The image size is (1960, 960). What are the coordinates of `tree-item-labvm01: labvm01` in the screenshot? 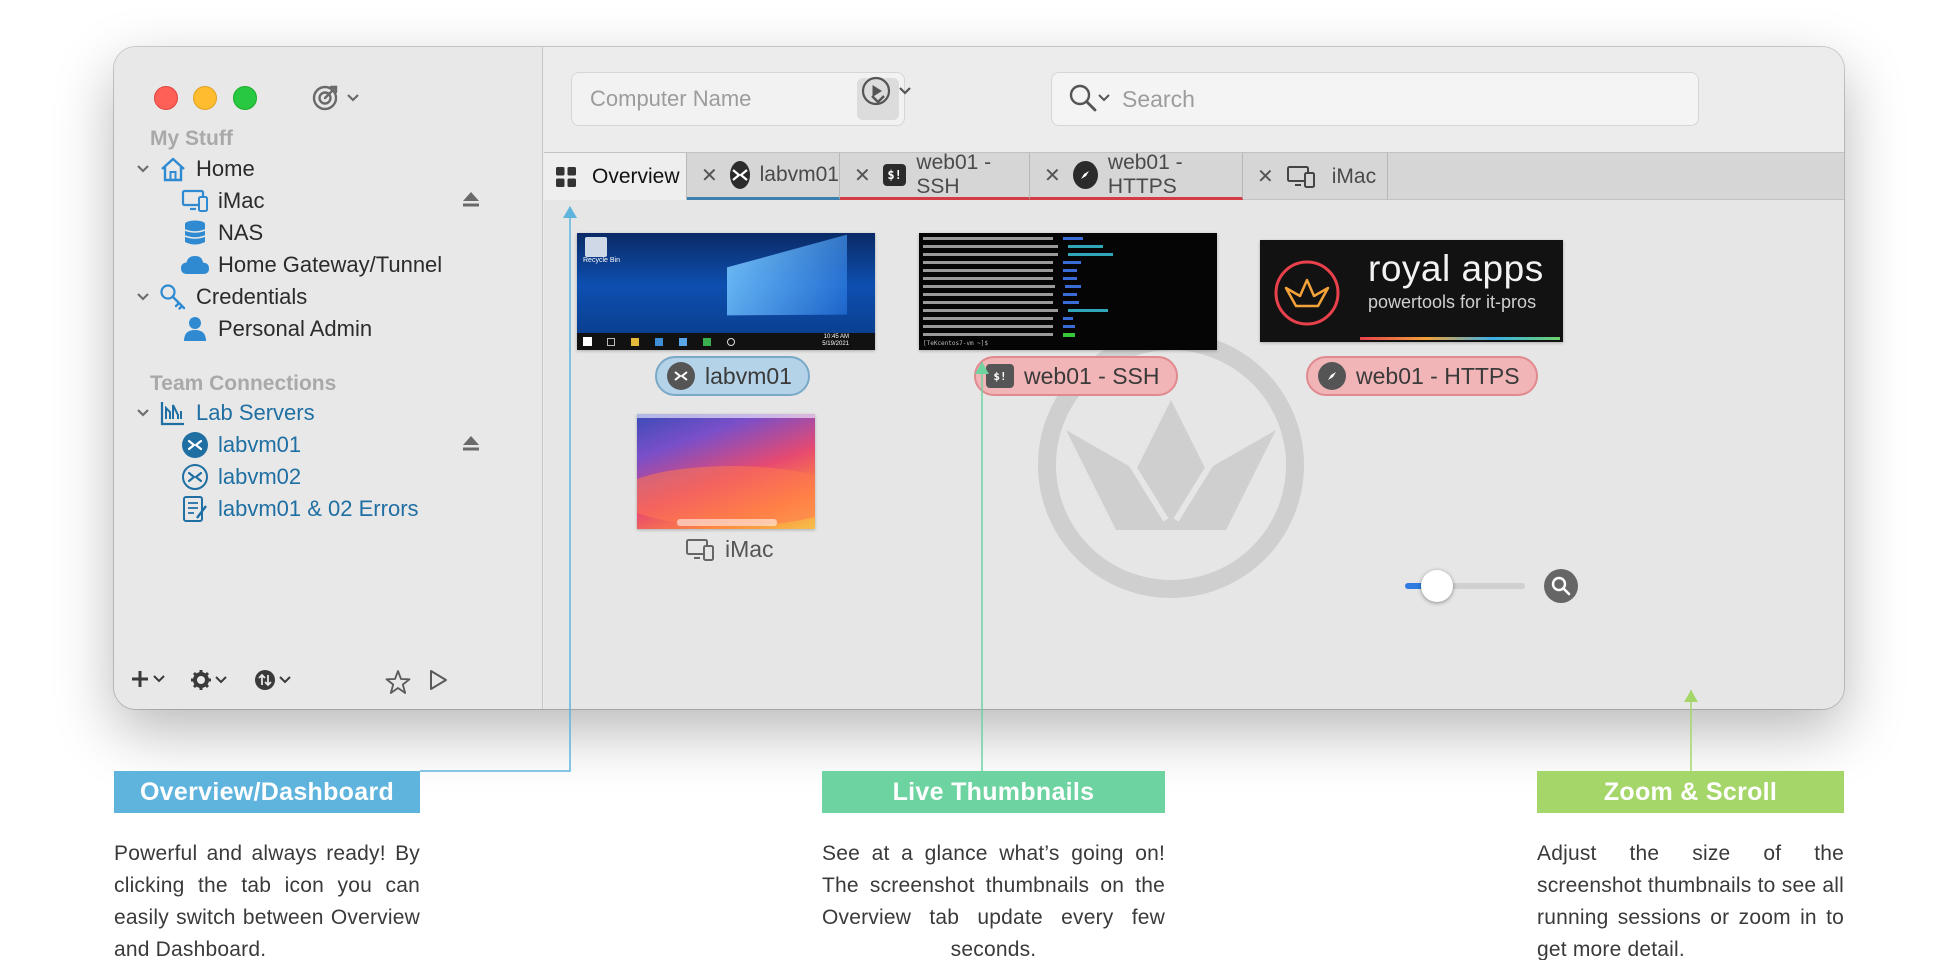 It's located at (350, 445).